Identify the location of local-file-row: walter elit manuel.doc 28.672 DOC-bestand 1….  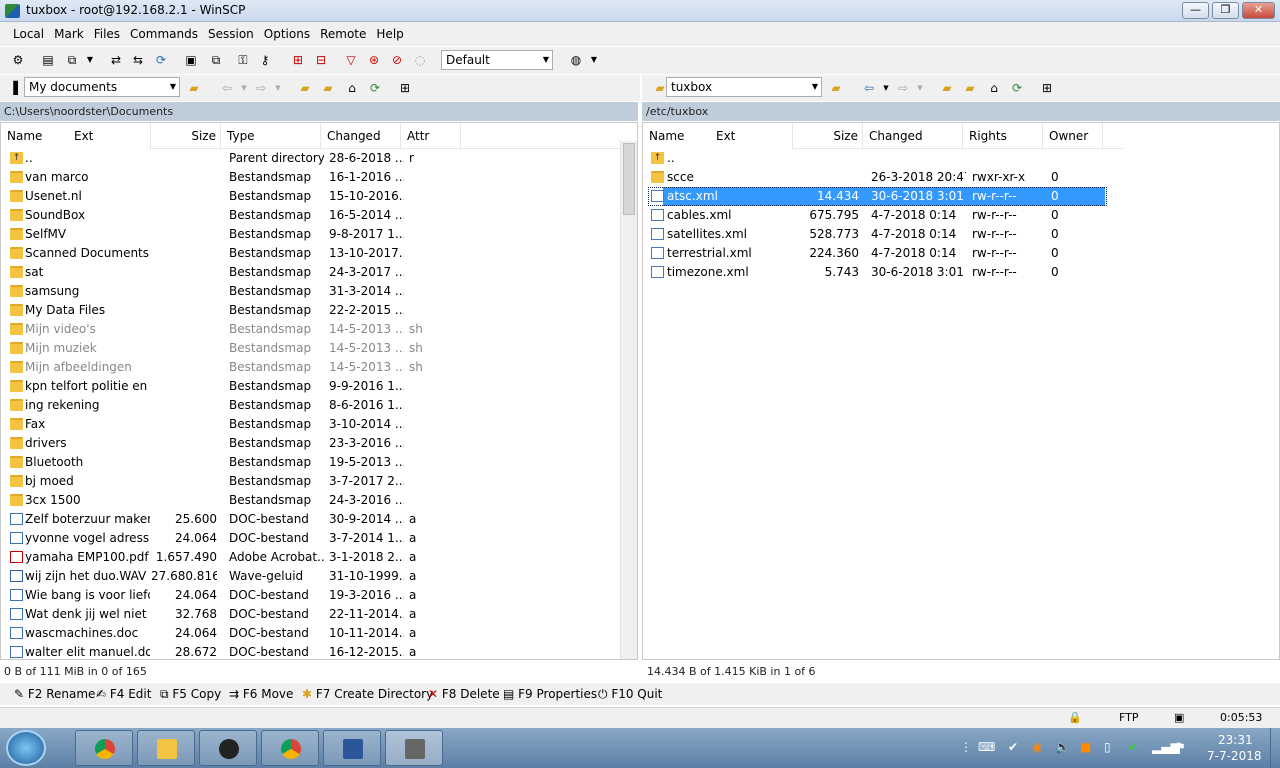
(311, 651).